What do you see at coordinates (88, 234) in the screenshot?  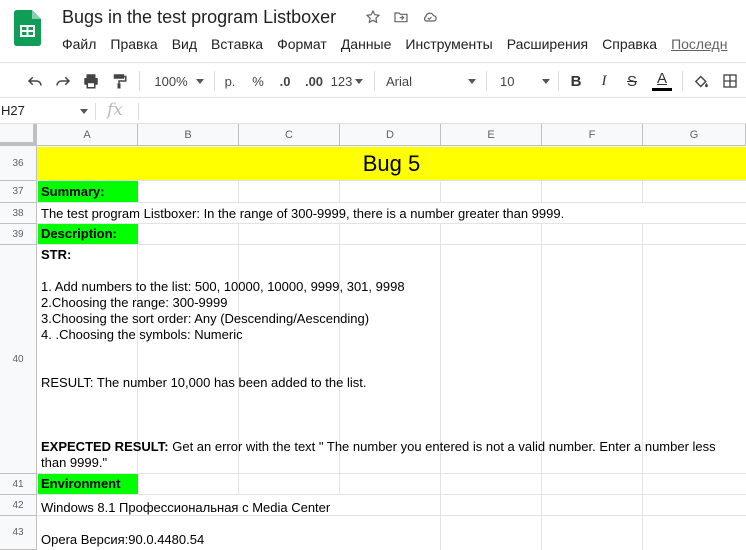 I see `description-label-cell: Description:` at bounding box center [88, 234].